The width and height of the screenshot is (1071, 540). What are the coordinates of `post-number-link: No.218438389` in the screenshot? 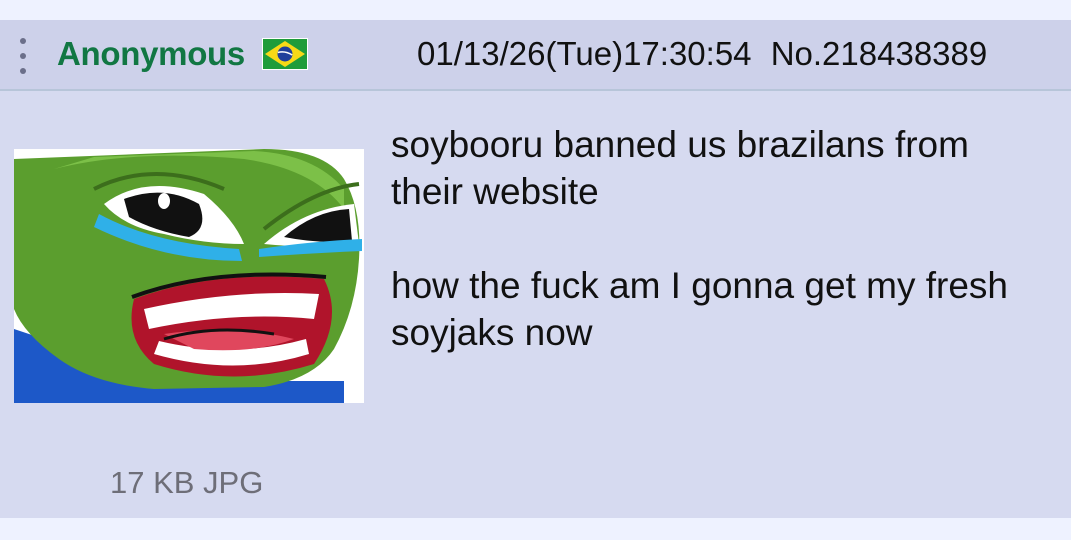 It's located at (879, 53).